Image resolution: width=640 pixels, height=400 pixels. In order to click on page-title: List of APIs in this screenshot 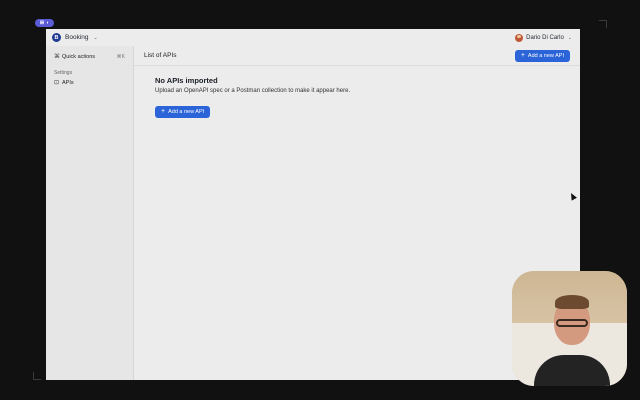, I will do `click(160, 55)`.